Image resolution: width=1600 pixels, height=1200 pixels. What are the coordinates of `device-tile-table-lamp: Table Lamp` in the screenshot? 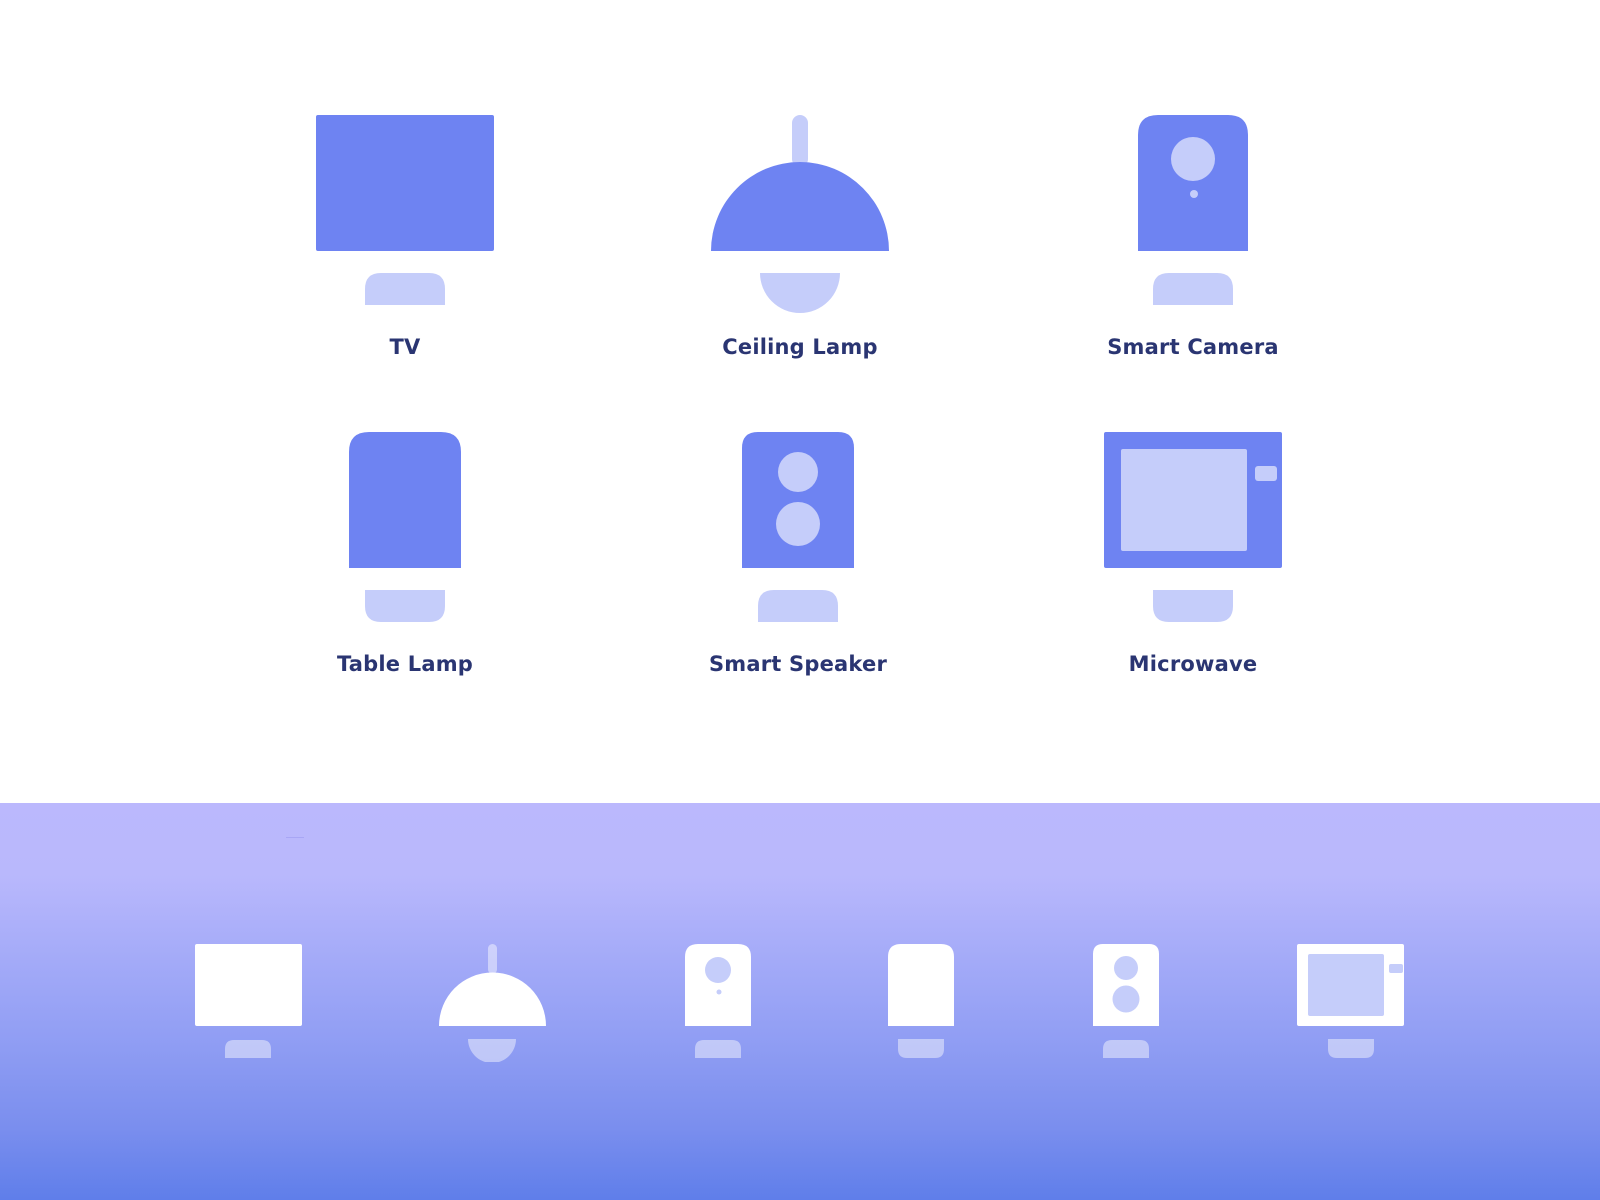 It's located at (405, 572).